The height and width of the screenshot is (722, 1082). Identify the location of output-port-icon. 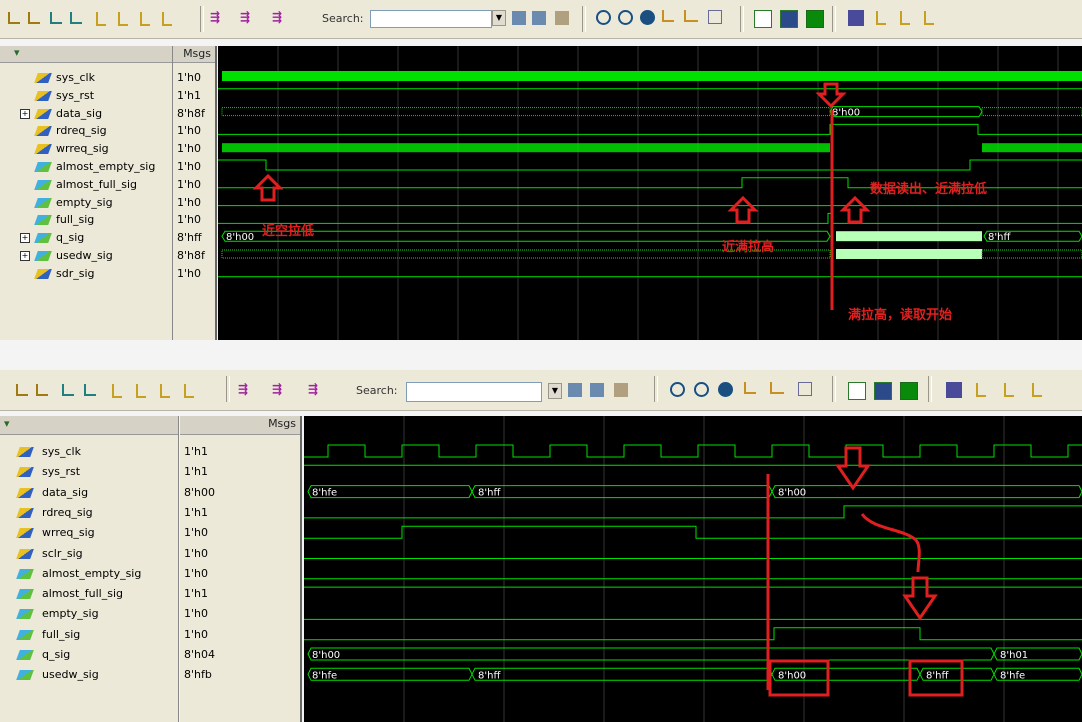
(43, 184).